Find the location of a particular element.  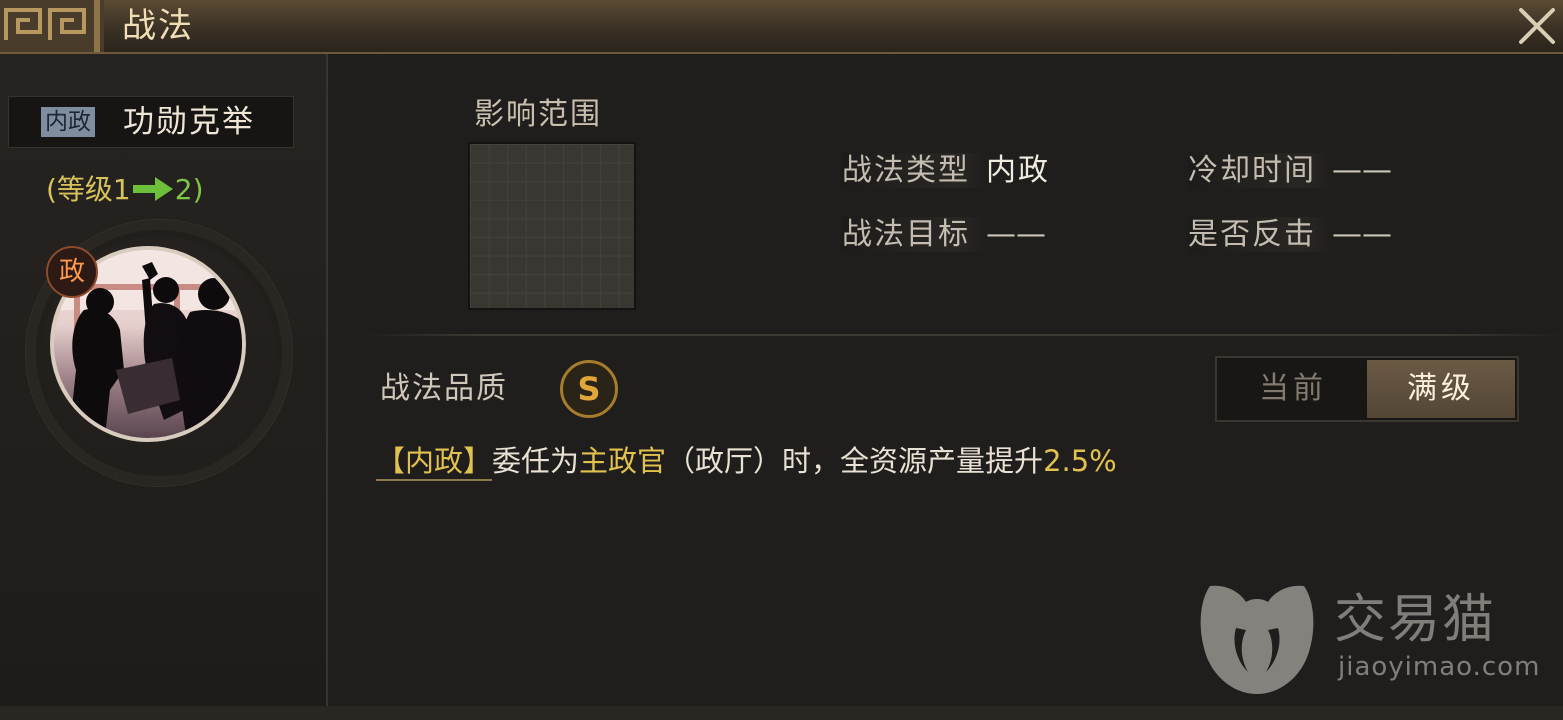

skill-description: 【内政】委任为主政官（政厅）时，全资源产量提升2.5% is located at coordinates (746, 461).